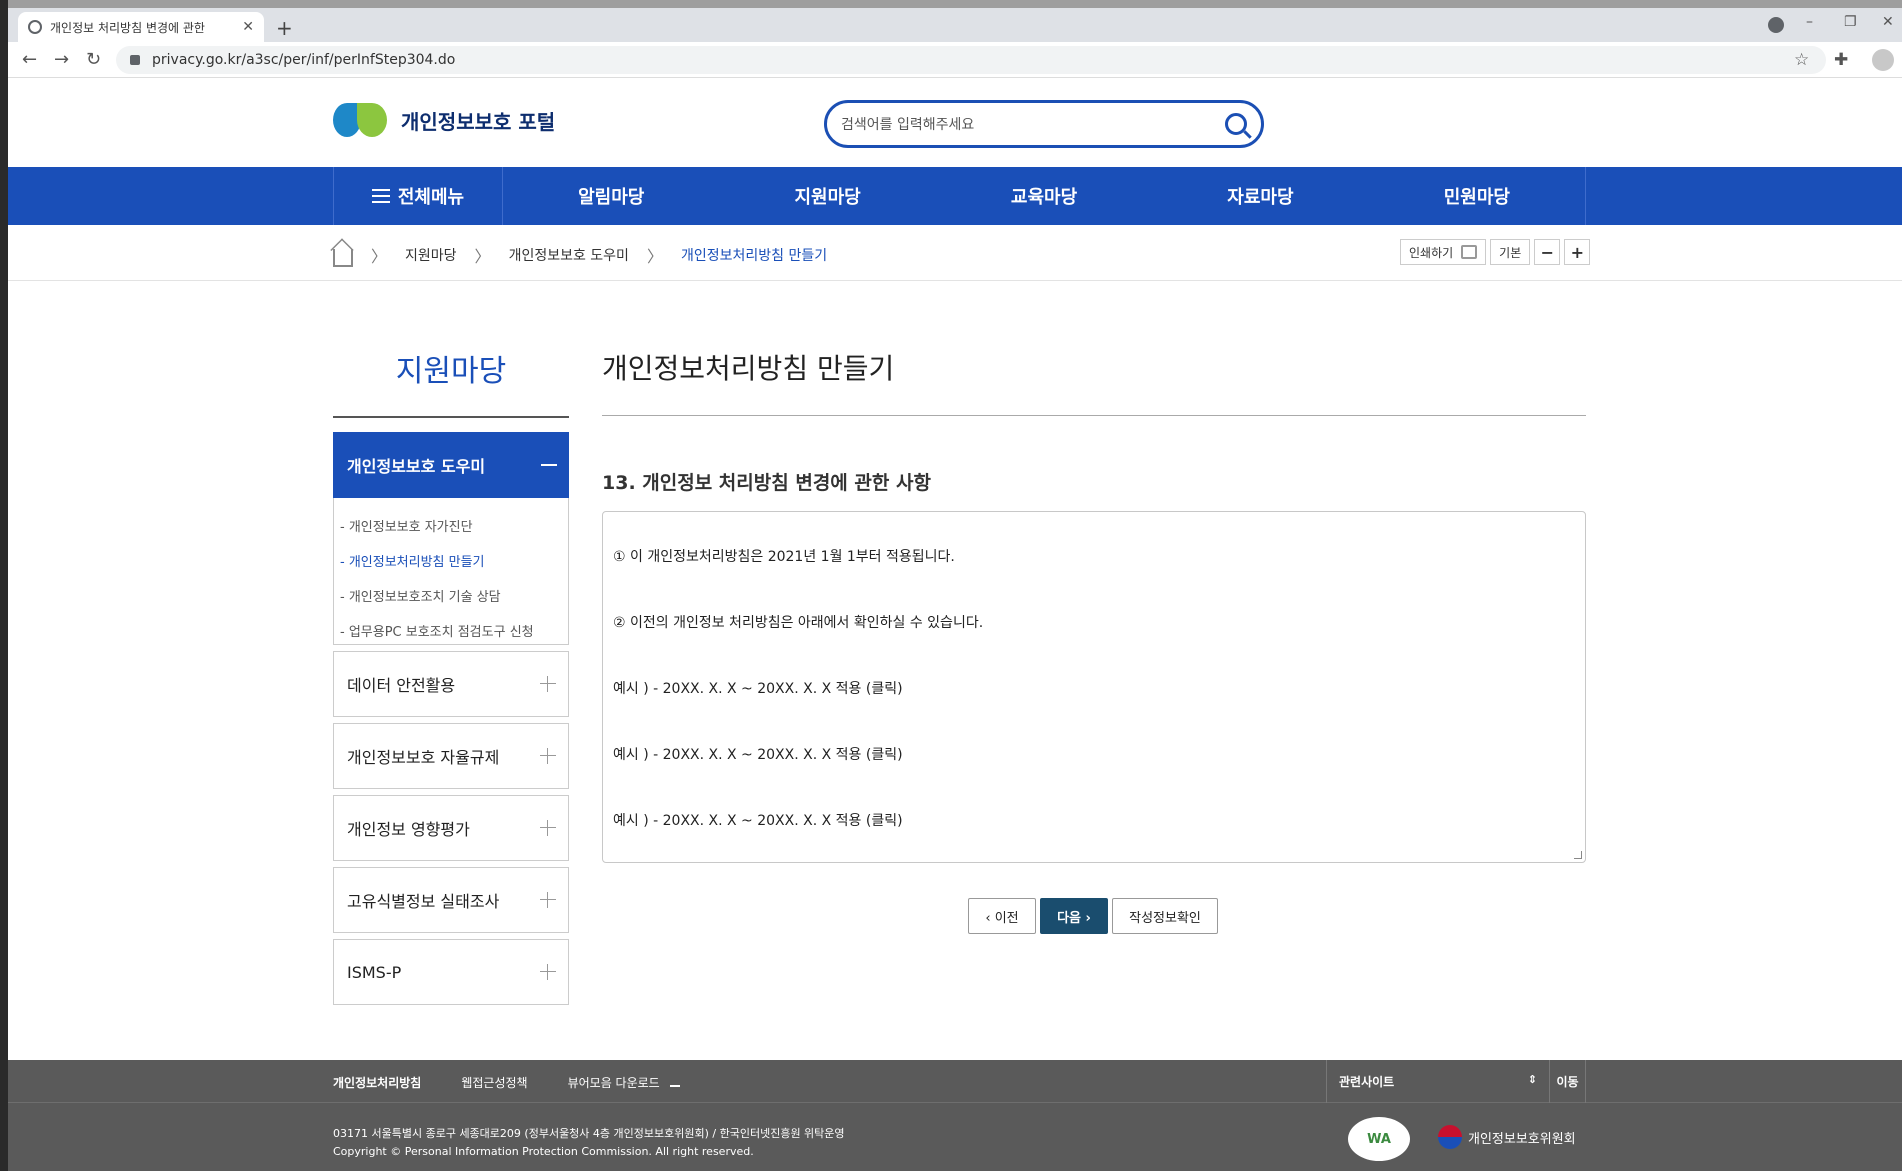 The height and width of the screenshot is (1171, 1902). Describe the element at coordinates (451, 525) in the screenshot. I see `submenu-item-self-check: - 개인정보보호 자가진단` at that location.